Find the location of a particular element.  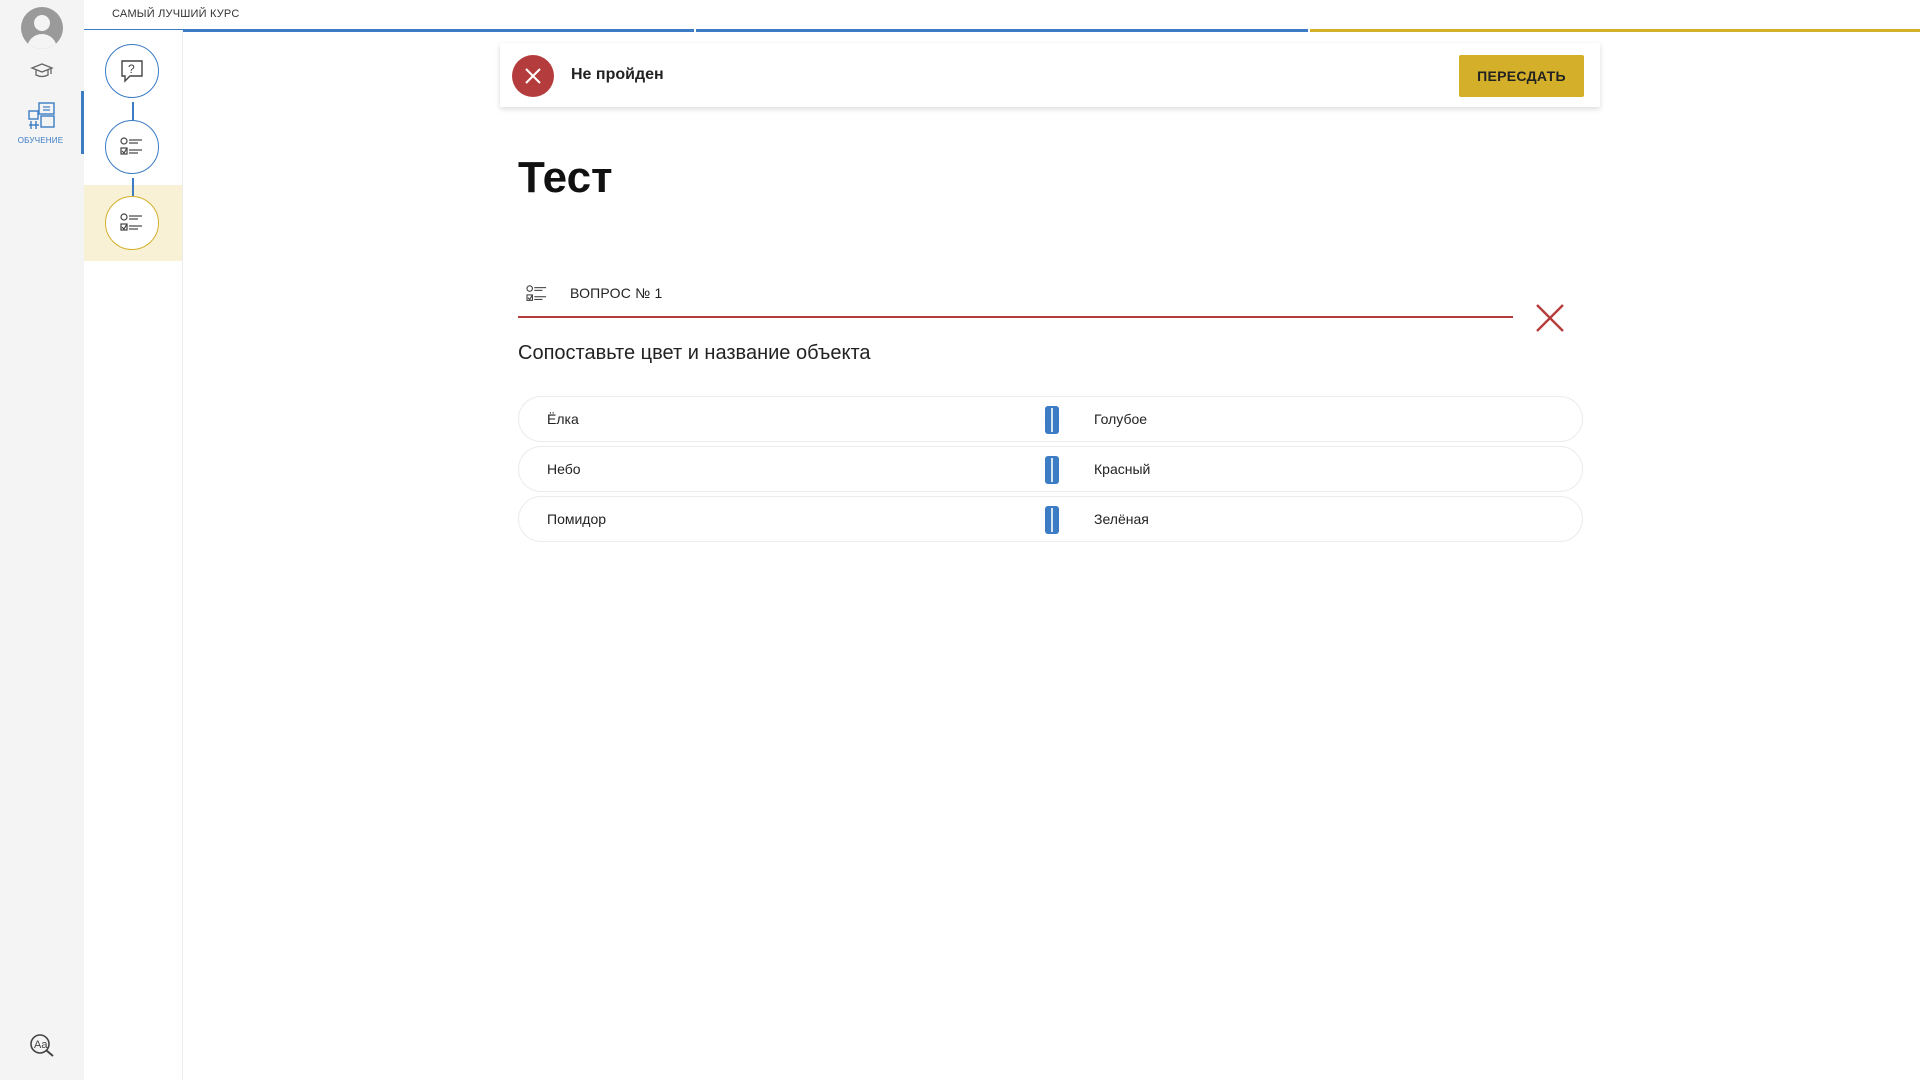

svg-text: Aa is located at coordinates (41, 1045).